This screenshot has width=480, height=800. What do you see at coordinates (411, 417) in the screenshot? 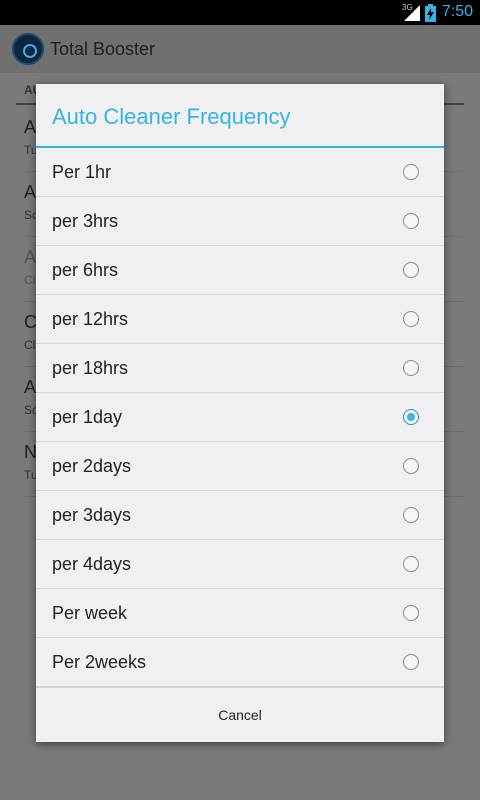
I see `radio-button-selected-icon` at bounding box center [411, 417].